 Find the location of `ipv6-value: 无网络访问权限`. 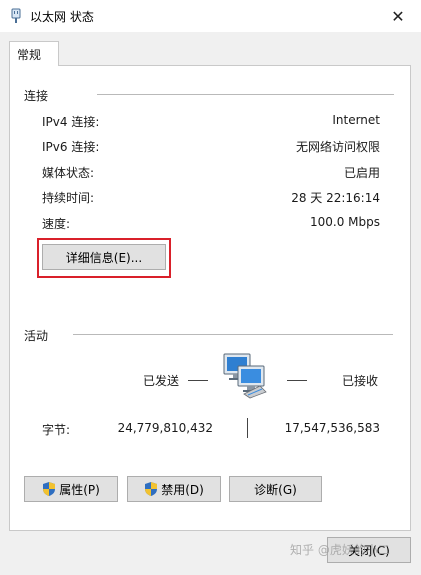

ipv6-value: 无网络访问权限 is located at coordinates (337, 147).